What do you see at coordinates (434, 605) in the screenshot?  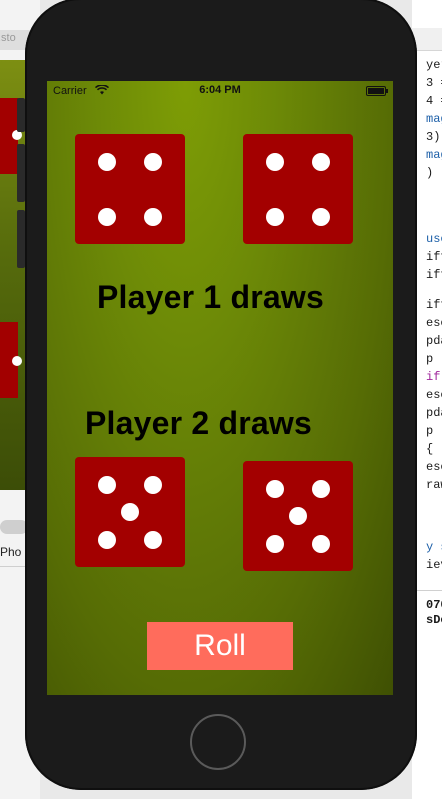 I see `console-line: 0700` at bounding box center [434, 605].